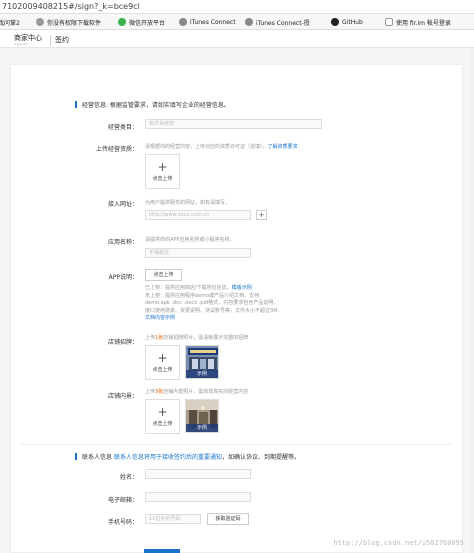 The width and height of the screenshot is (474, 553). I want to click on bookmark-5: iTunes Connect-授, so click(277, 22).